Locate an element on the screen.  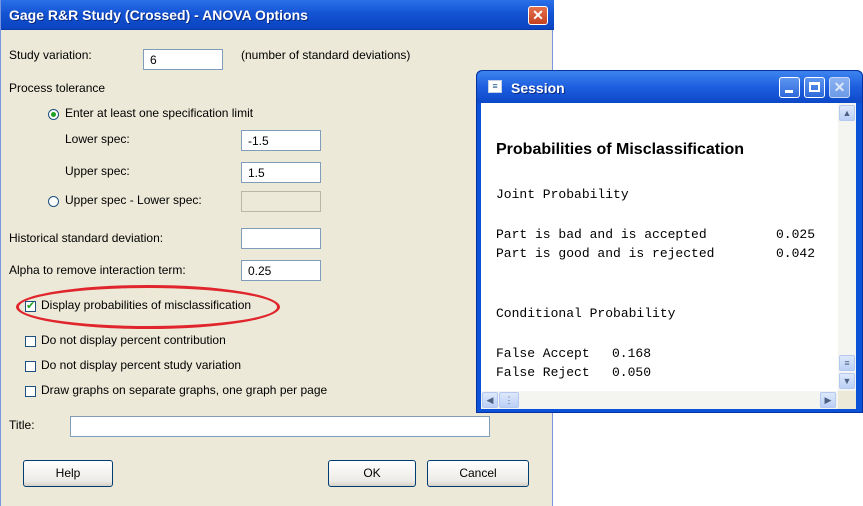
joint-probability-label: Joint Probability is located at coordinates (562, 194).